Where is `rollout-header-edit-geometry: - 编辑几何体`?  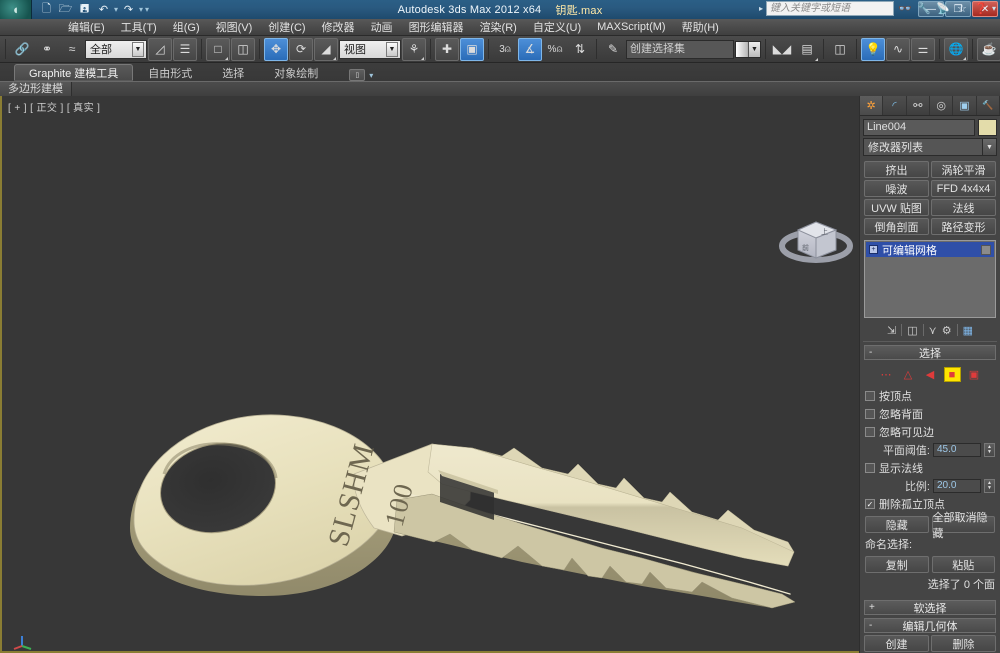 rollout-header-edit-geometry: - 编辑几何体 is located at coordinates (930, 625).